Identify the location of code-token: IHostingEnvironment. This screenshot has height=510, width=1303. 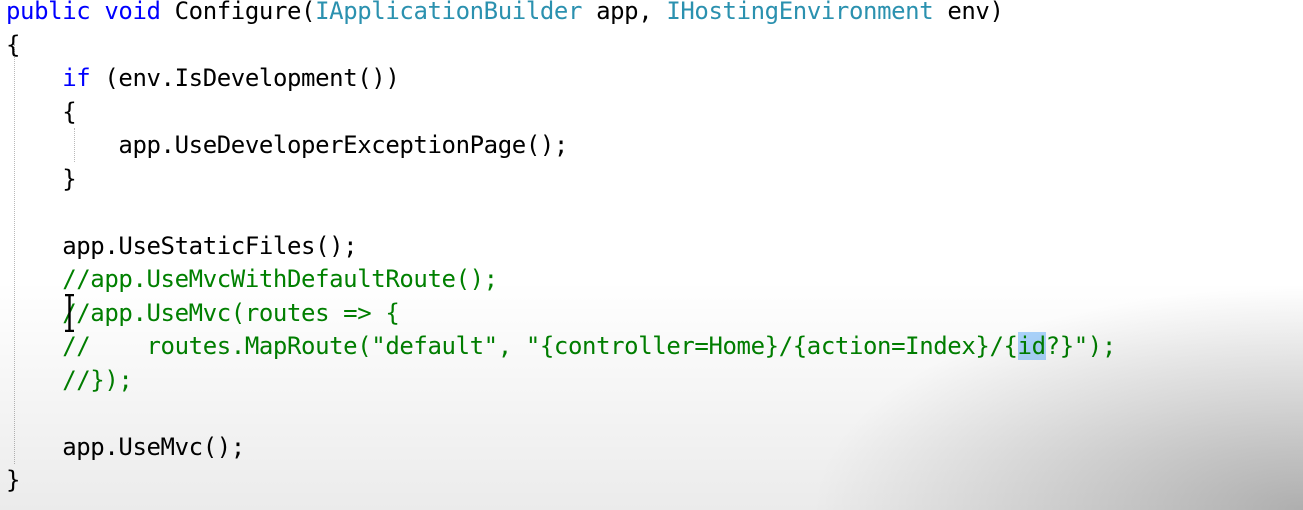
(800, 12).